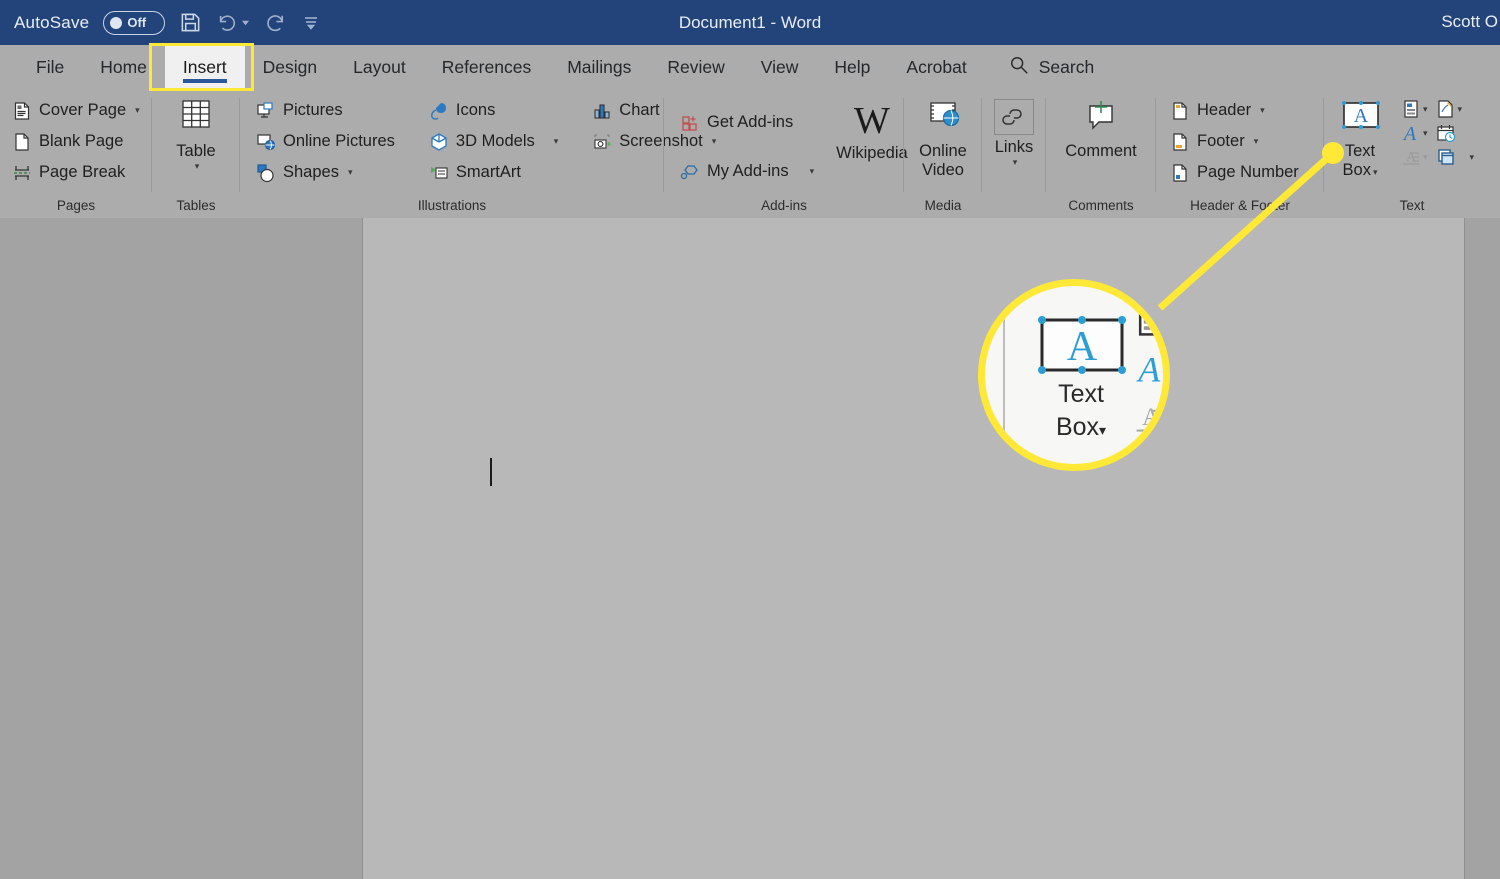  I want to click on my-add-ins-label: My Add-ins, so click(748, 171).